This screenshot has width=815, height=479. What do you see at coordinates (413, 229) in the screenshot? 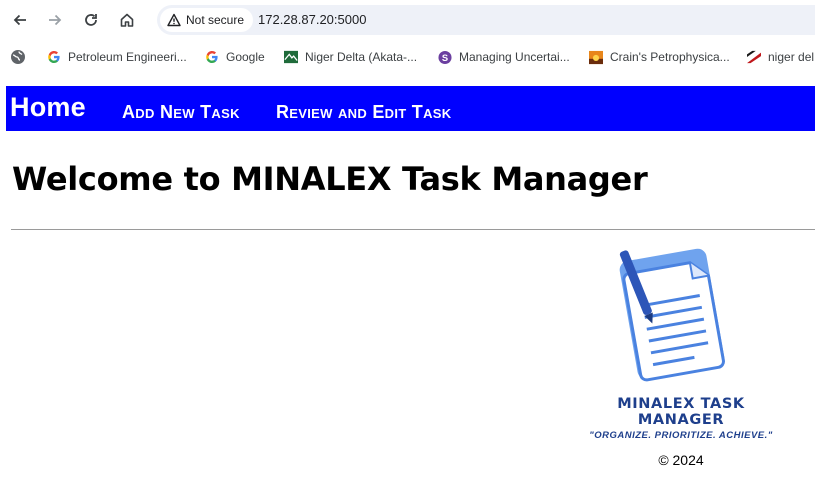
I see `divider` at bounding box center [413, 229].